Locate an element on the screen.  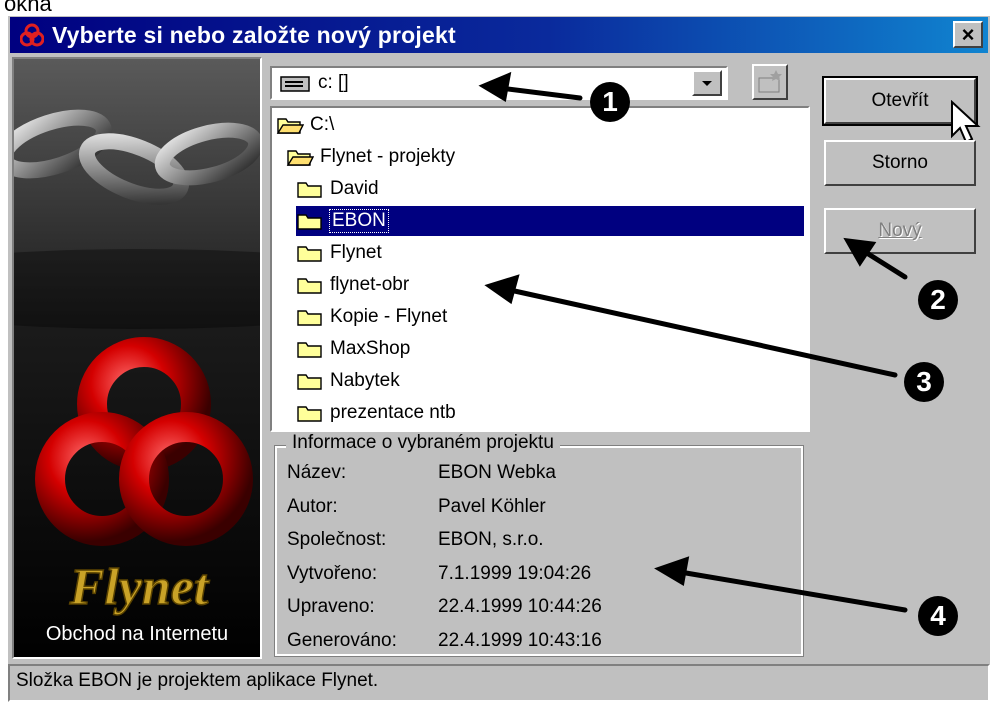
callout-2: 2 is located at coordinates (938, 300).